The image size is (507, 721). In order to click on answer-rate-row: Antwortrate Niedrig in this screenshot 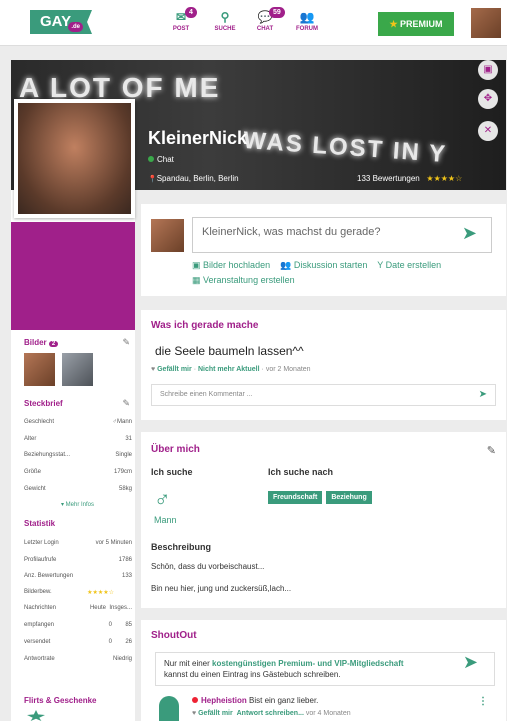, I will do `click(78, 659)`.